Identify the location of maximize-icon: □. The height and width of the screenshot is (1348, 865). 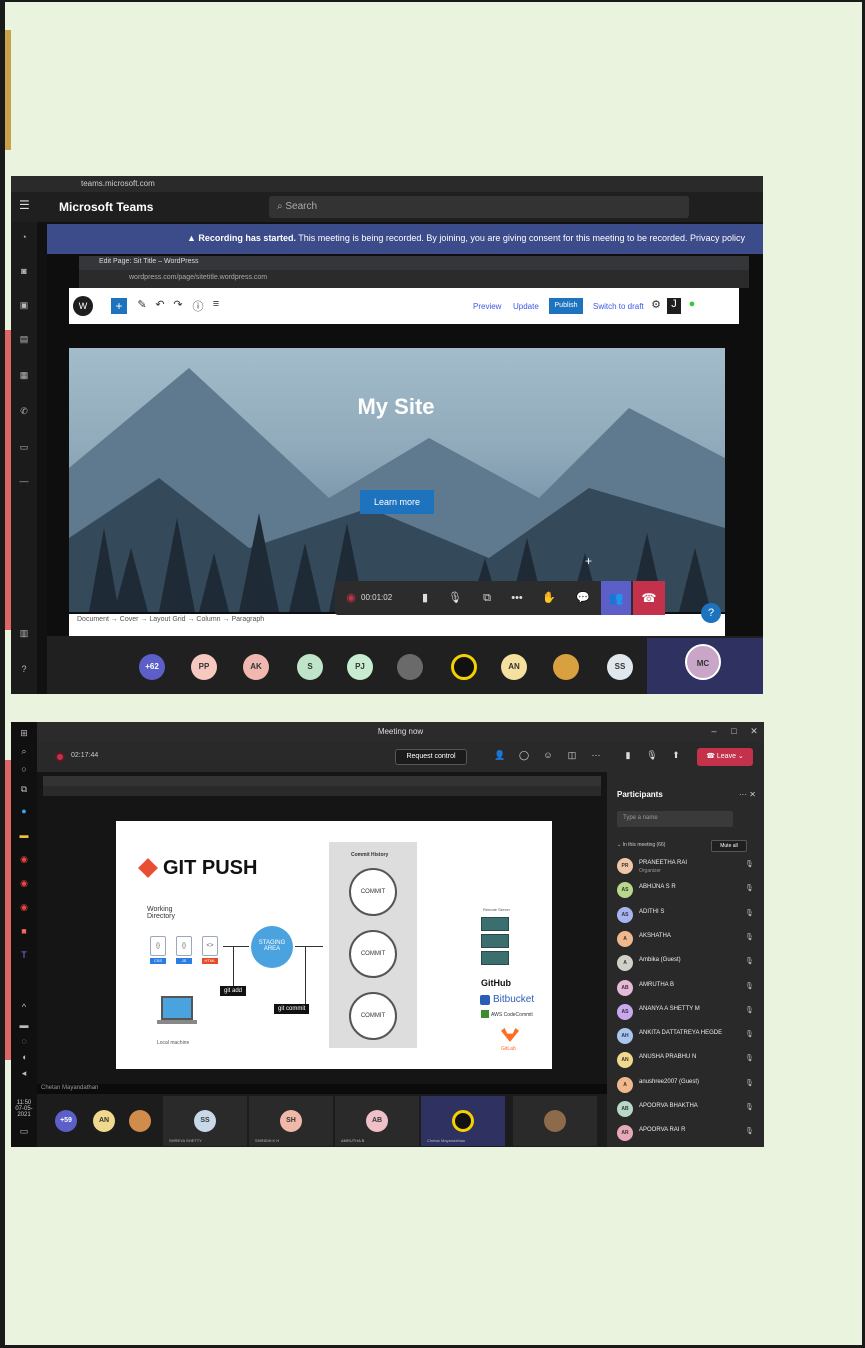
(734, 732).